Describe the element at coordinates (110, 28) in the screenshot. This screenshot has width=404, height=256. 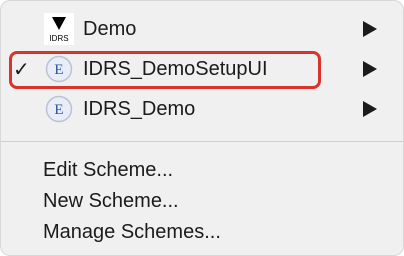
I see `menu-item-label: Demo` at that location.